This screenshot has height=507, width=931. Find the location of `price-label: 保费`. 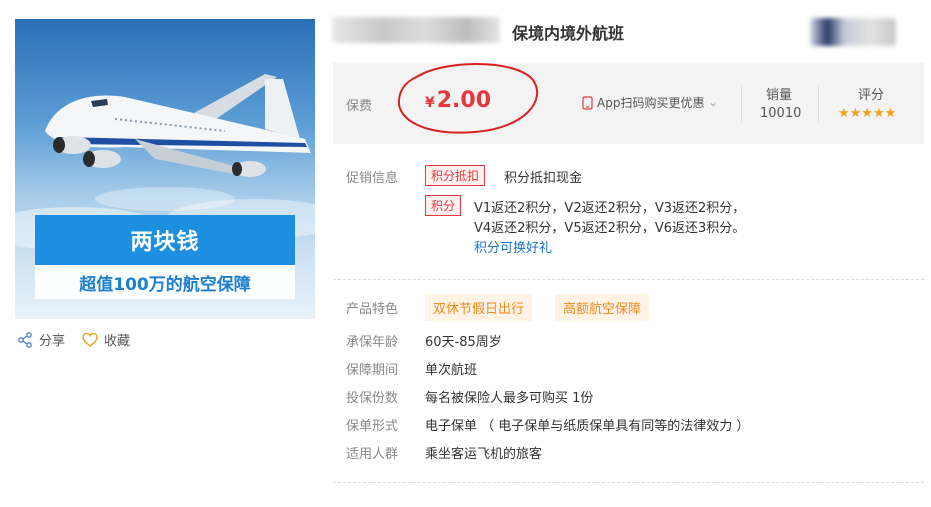

price-label: 保费 is located at coordinates (359, 106).